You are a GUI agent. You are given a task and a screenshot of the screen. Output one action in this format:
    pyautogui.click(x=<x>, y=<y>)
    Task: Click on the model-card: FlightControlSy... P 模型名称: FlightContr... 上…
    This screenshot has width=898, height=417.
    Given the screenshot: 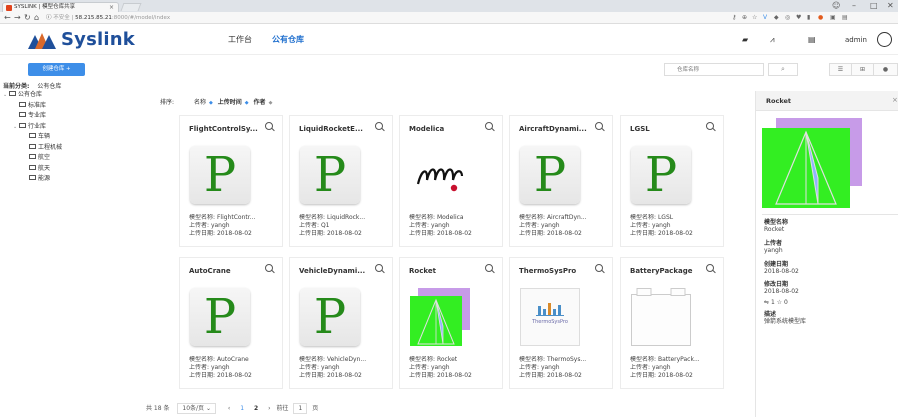 What is the action you would take?
    pyautogui.click(x=231, y=181)
    